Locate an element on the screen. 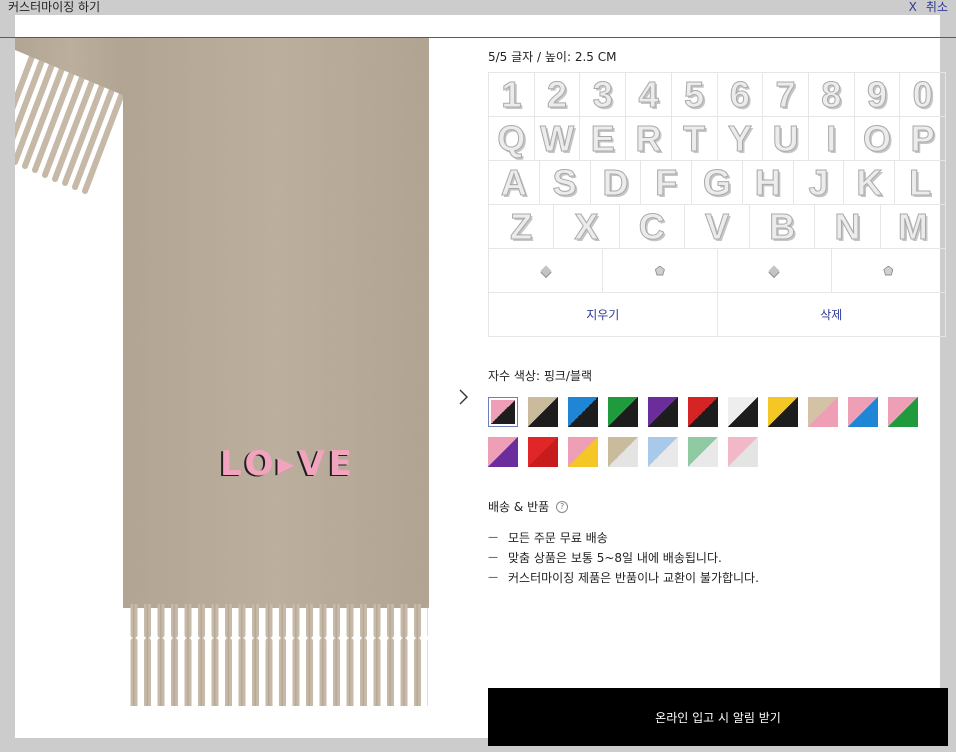 The image size is (956, 752). key-h: H is located at coordinates (768, 183).